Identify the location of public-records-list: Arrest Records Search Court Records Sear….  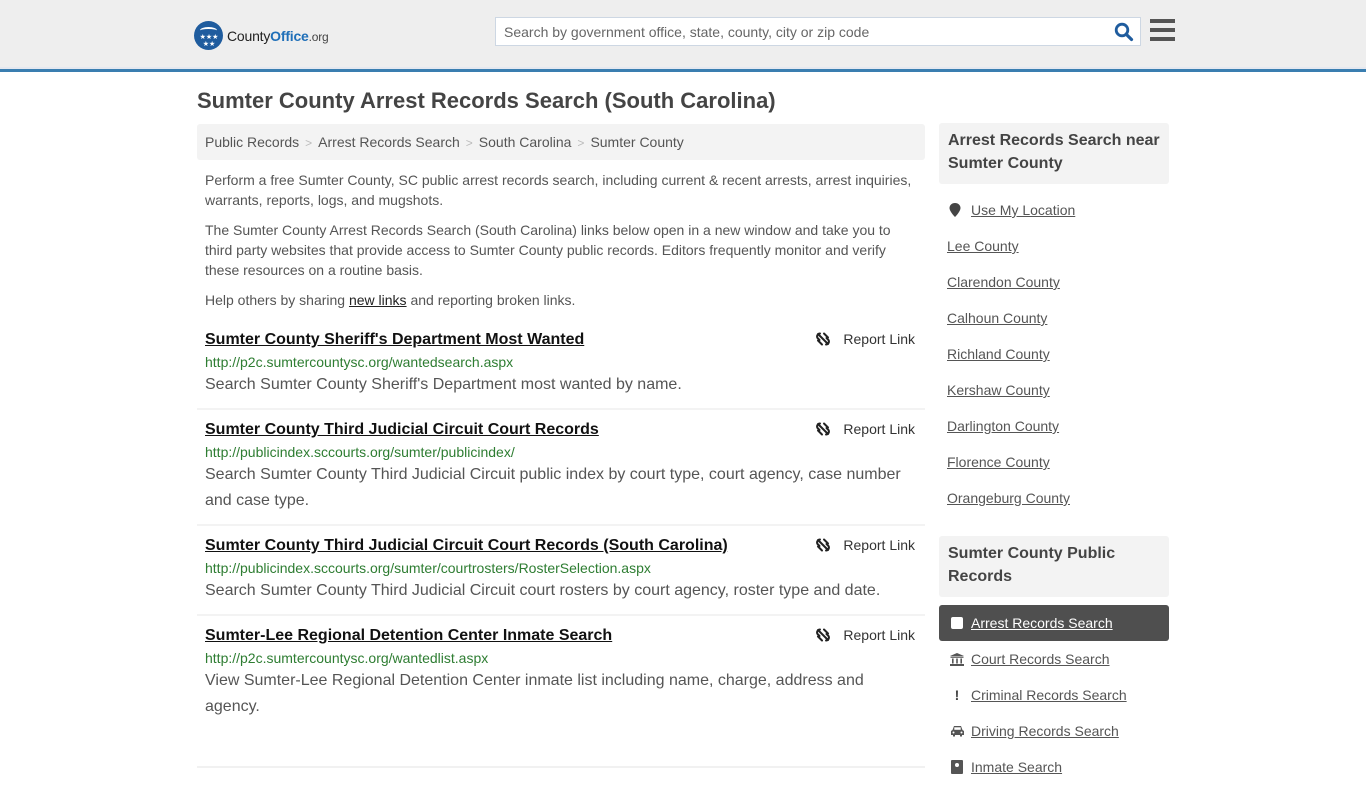
(1054, 695).